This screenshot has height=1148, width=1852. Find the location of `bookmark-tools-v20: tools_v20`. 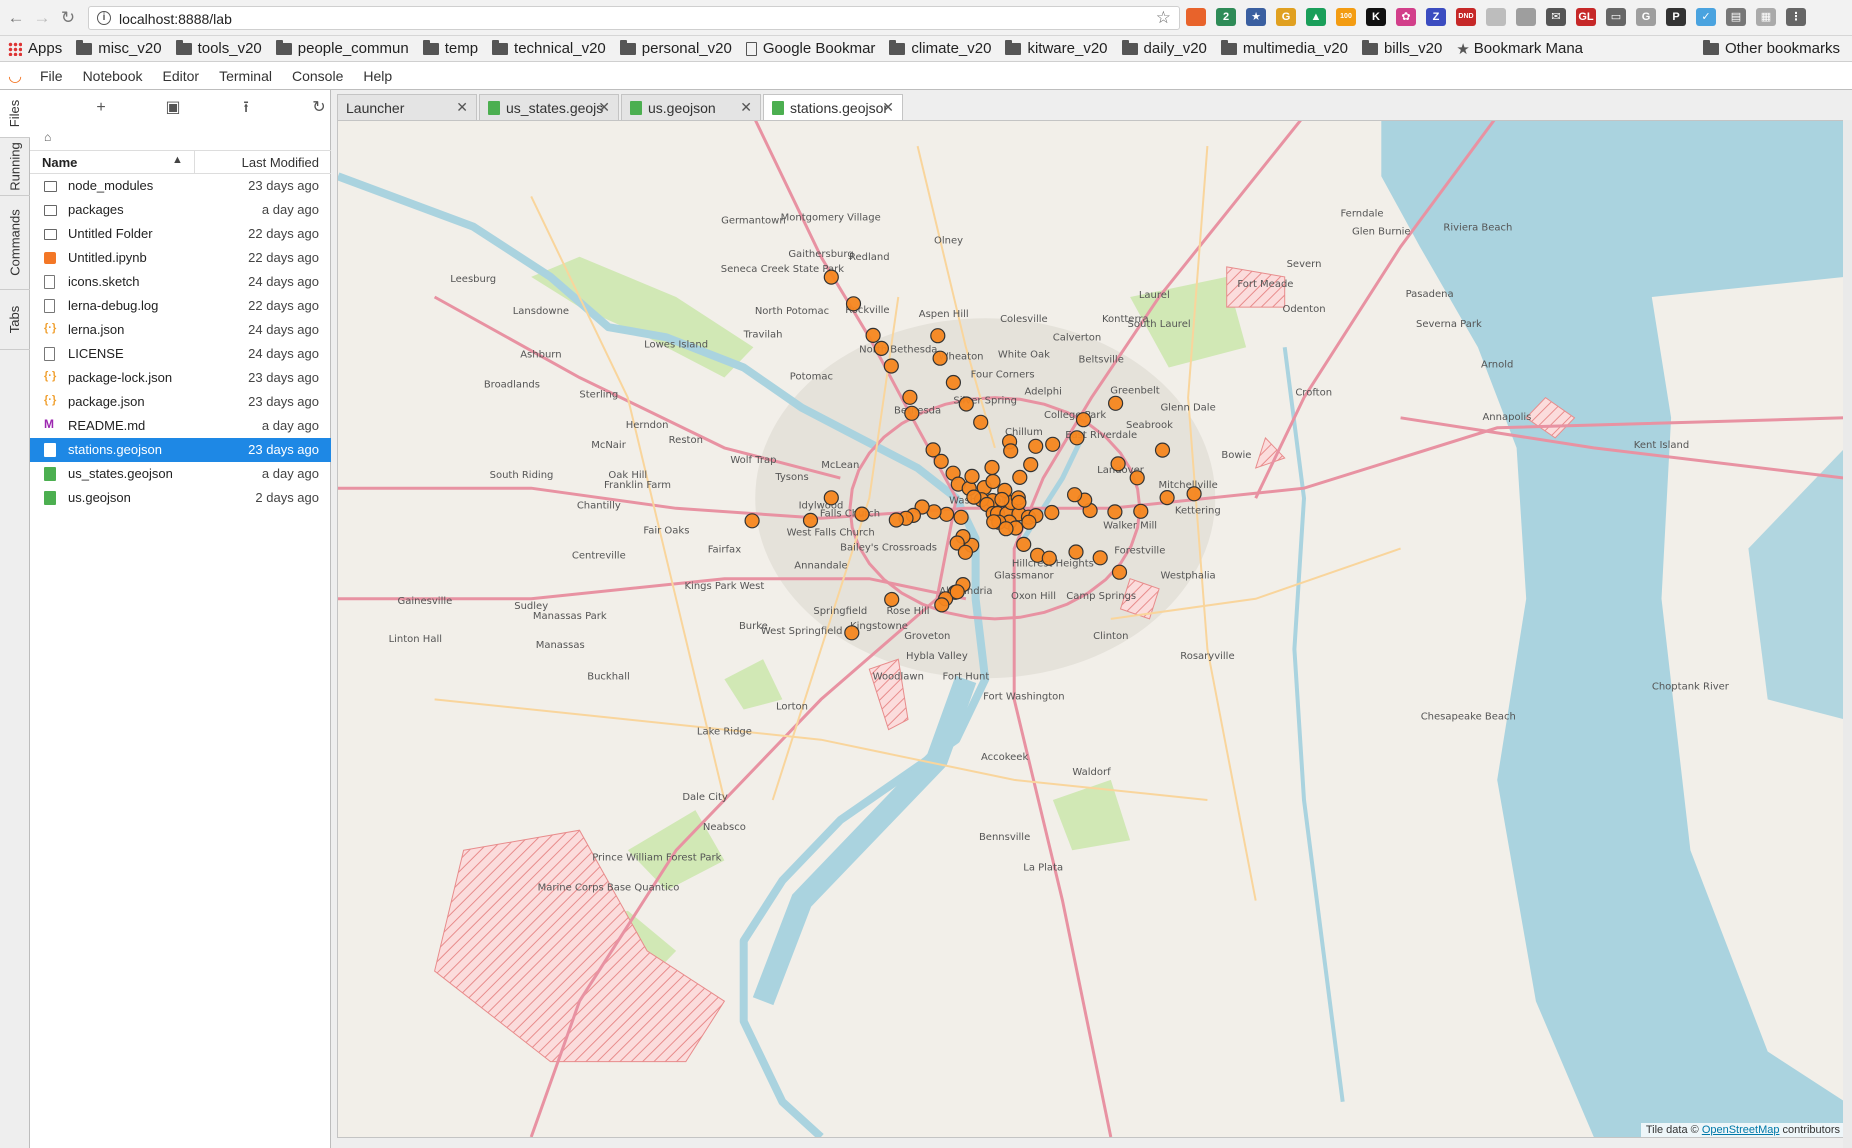

bookmark-tools-v20: tools_v20 is located at coordinates (218, 48).